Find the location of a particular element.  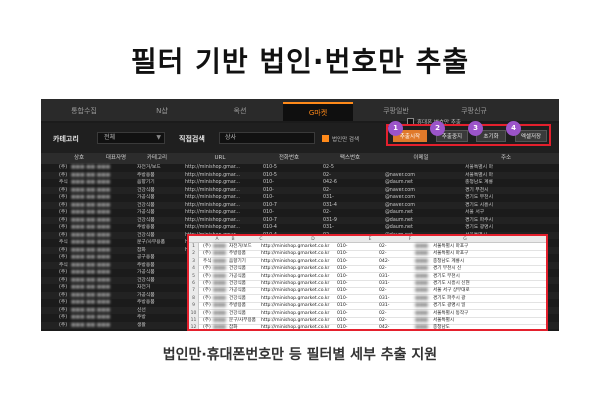

badge-4: 4 is located at coordinates (513, 128).